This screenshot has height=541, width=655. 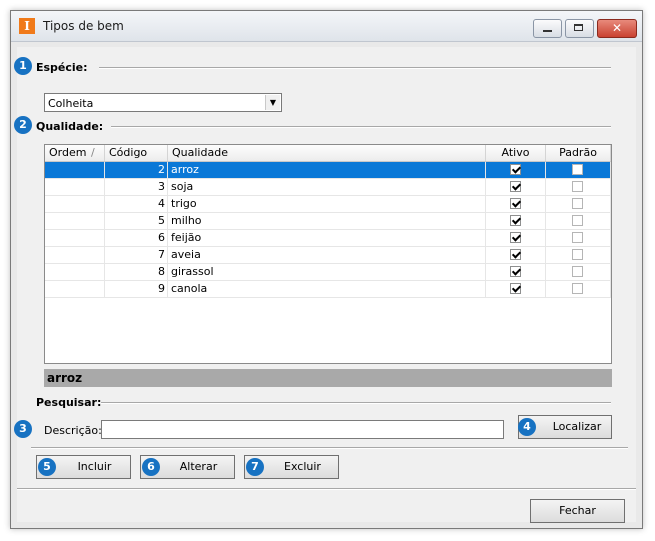 I want to click on cell-qualidade: arroz, so click(x=327, y=170).